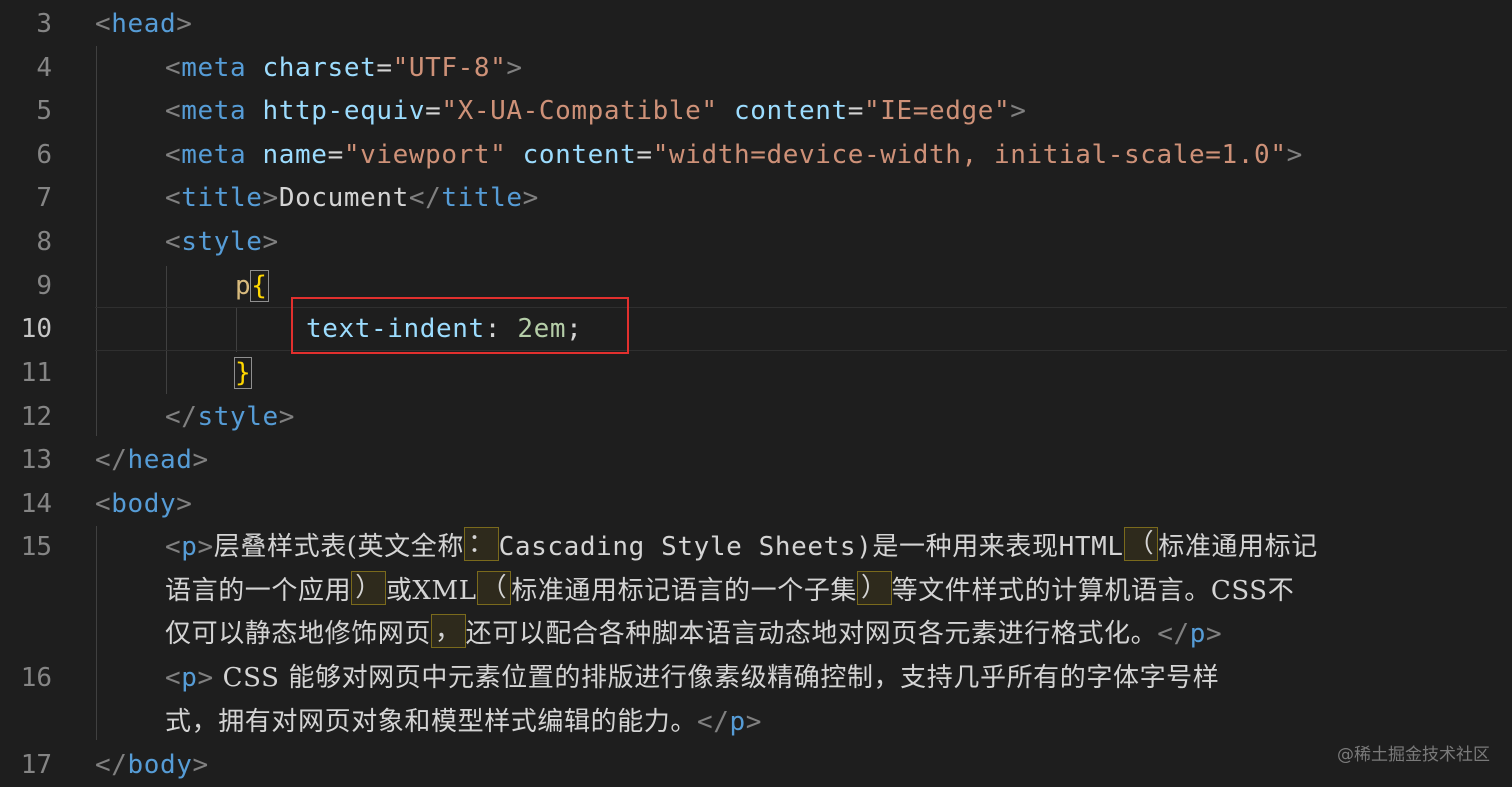 The height and width of the screenshot is (787, 1512). I want to click on line-content: p{, so click(252, 286).